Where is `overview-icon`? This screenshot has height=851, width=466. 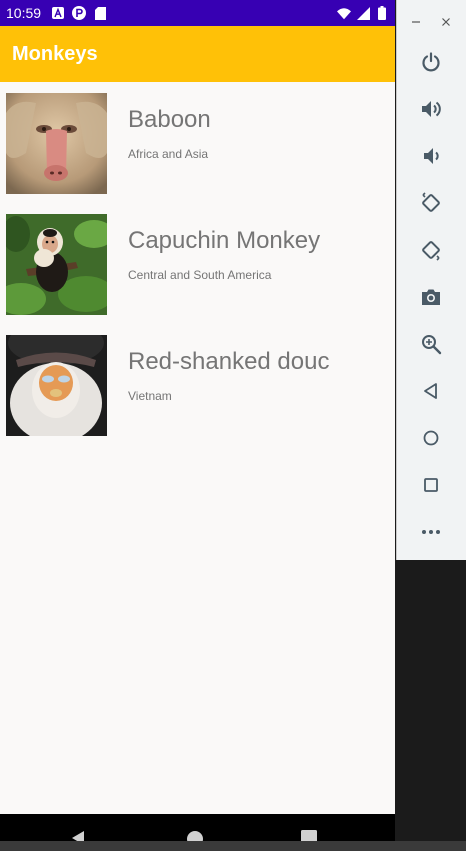 overview-icon is located at coordinates (431, 485).